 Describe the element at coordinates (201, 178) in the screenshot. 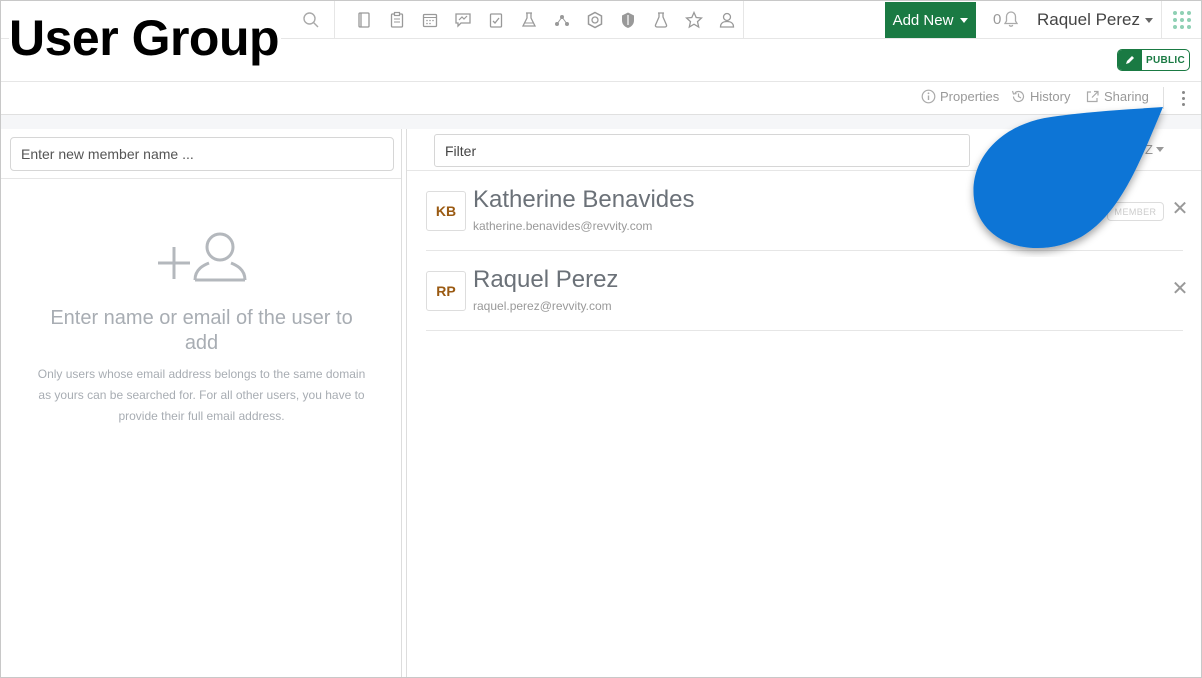

I see `divider` at that location.